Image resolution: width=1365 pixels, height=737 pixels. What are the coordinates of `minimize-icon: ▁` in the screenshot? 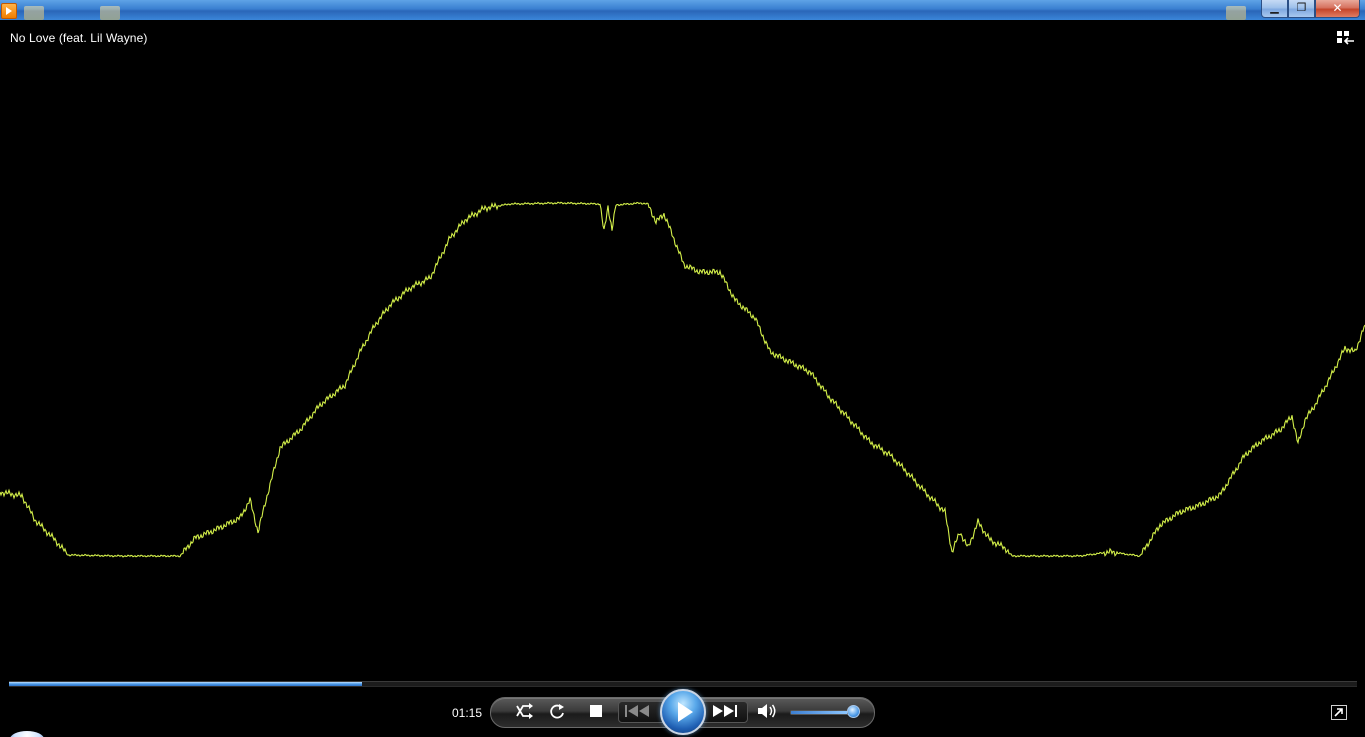 It's located at (1274, 8).